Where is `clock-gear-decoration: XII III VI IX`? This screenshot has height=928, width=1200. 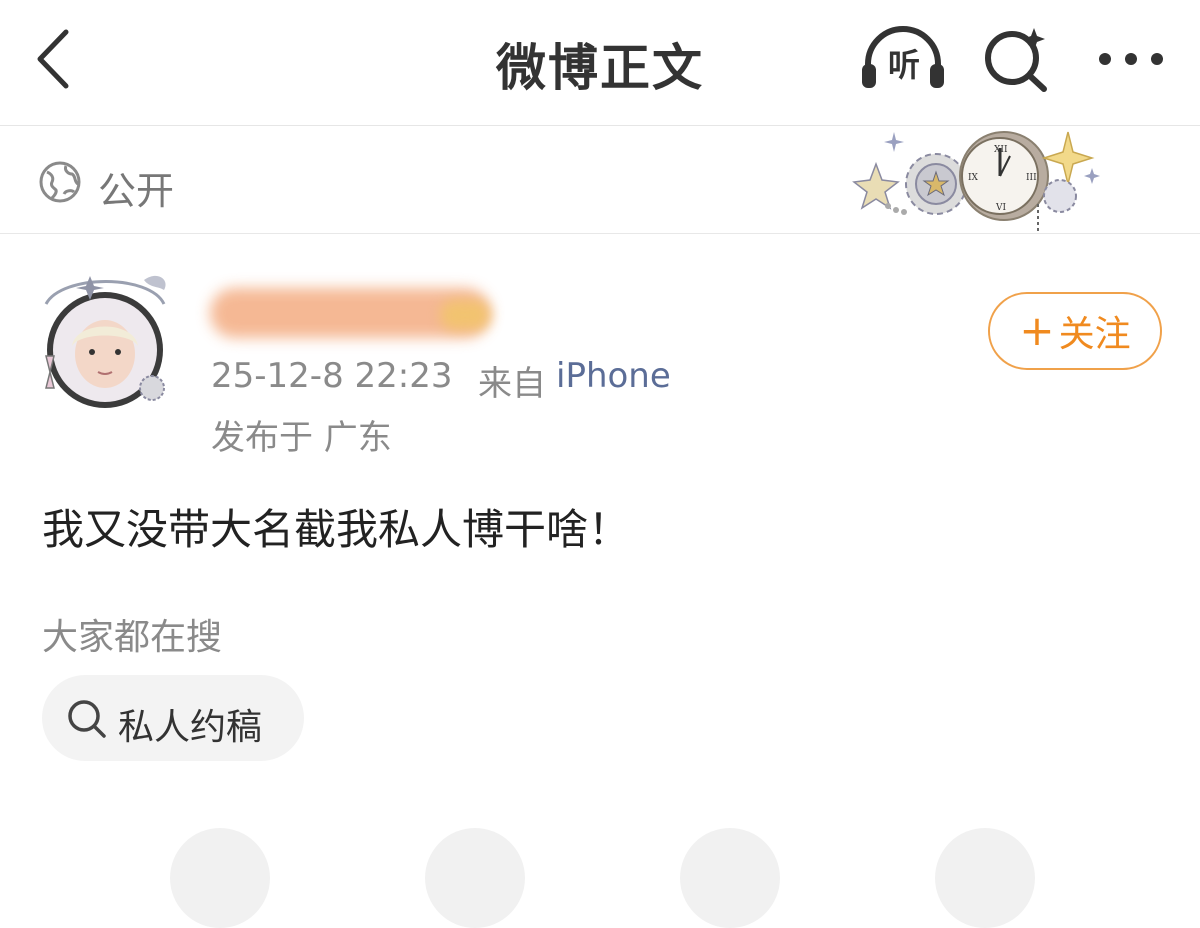 clock-gear-decoration: XII III VI IX is located at coordinates (976, 182).